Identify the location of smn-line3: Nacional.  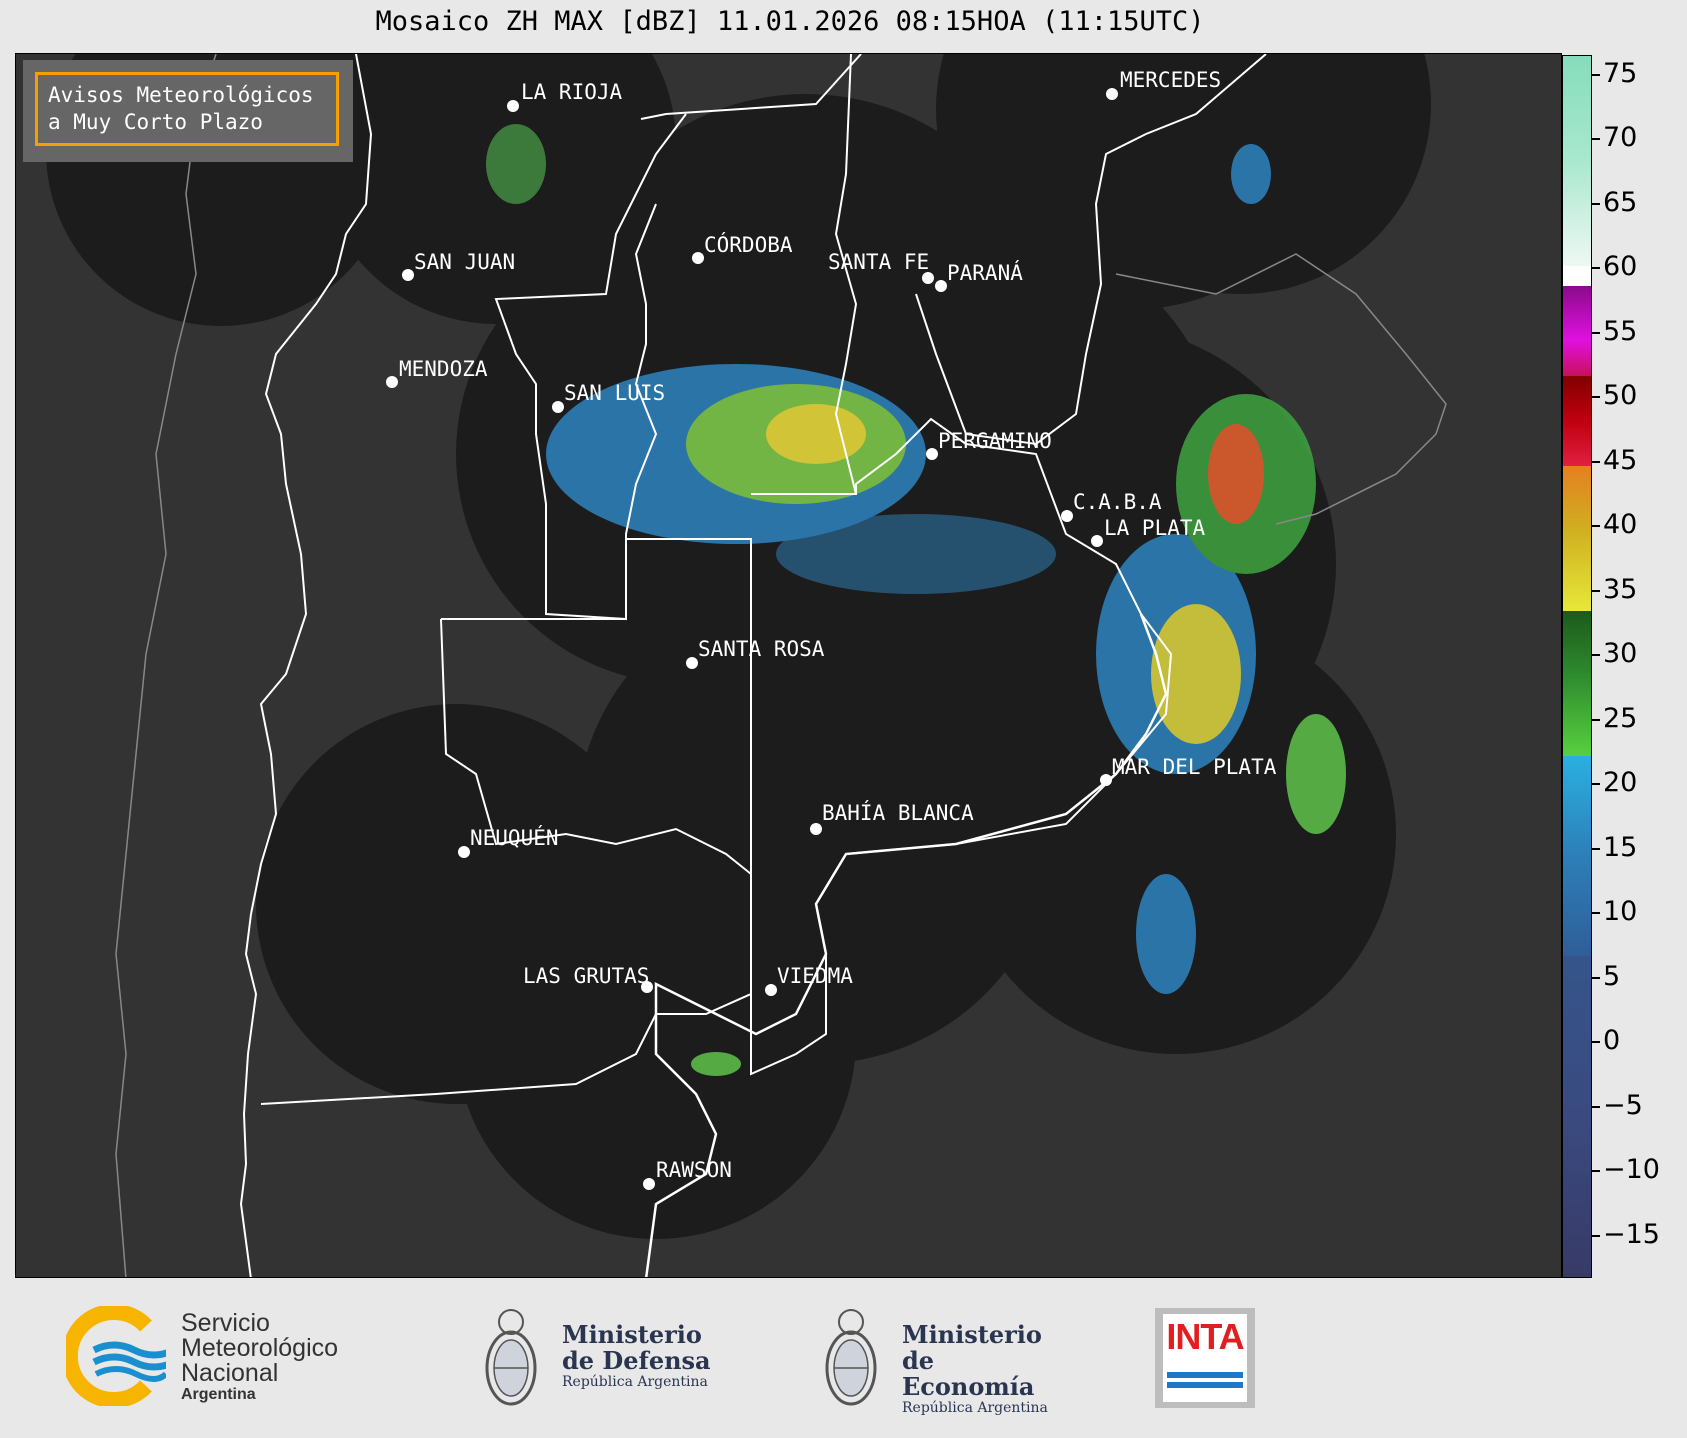
(230, 1373).